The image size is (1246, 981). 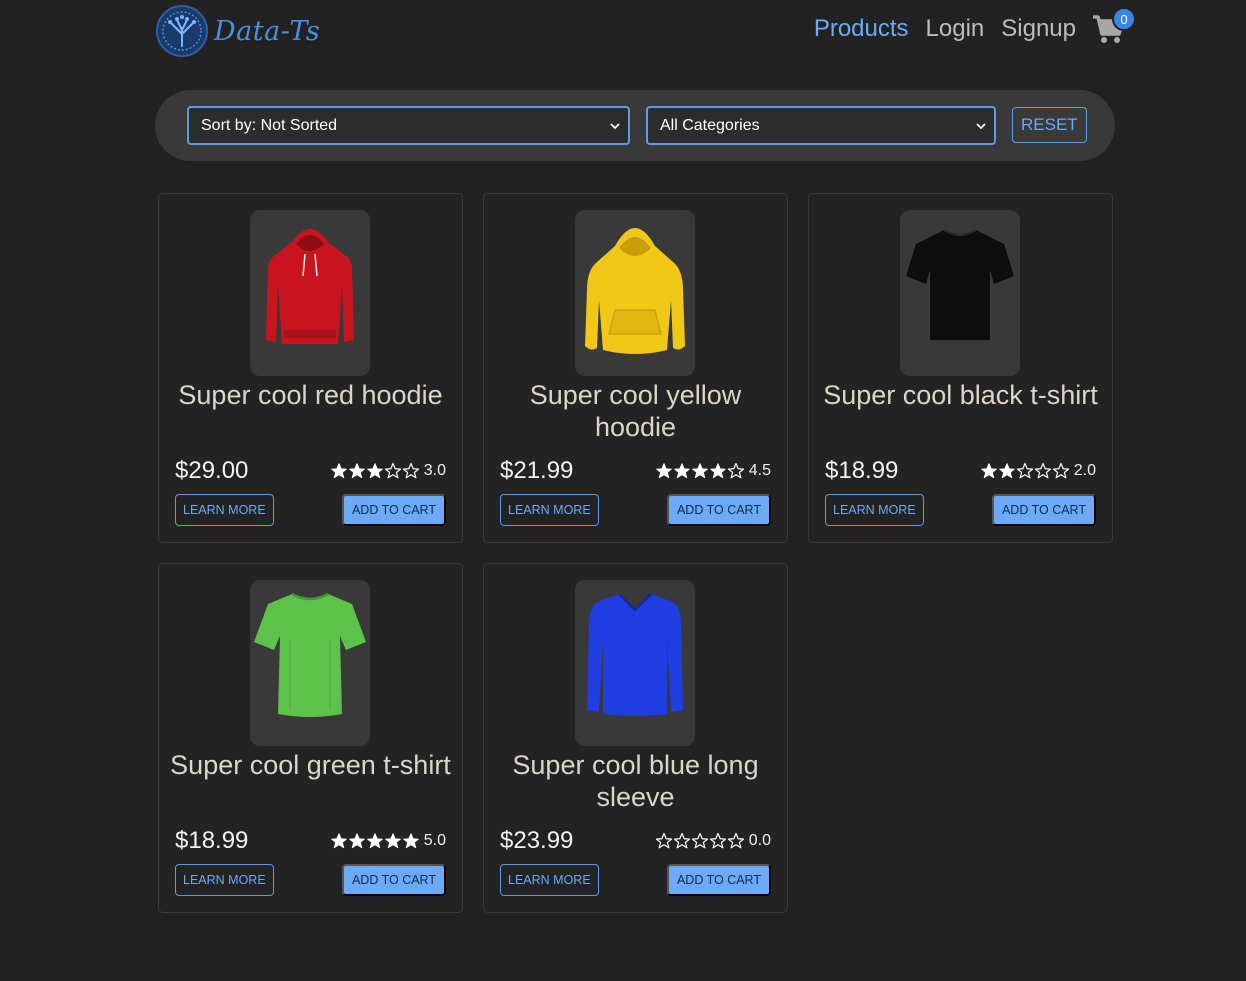 What do you see at coordinates (434, 470) in the screenshot?
I see `rating-value: 3.0` at bounding box center [434, 470].